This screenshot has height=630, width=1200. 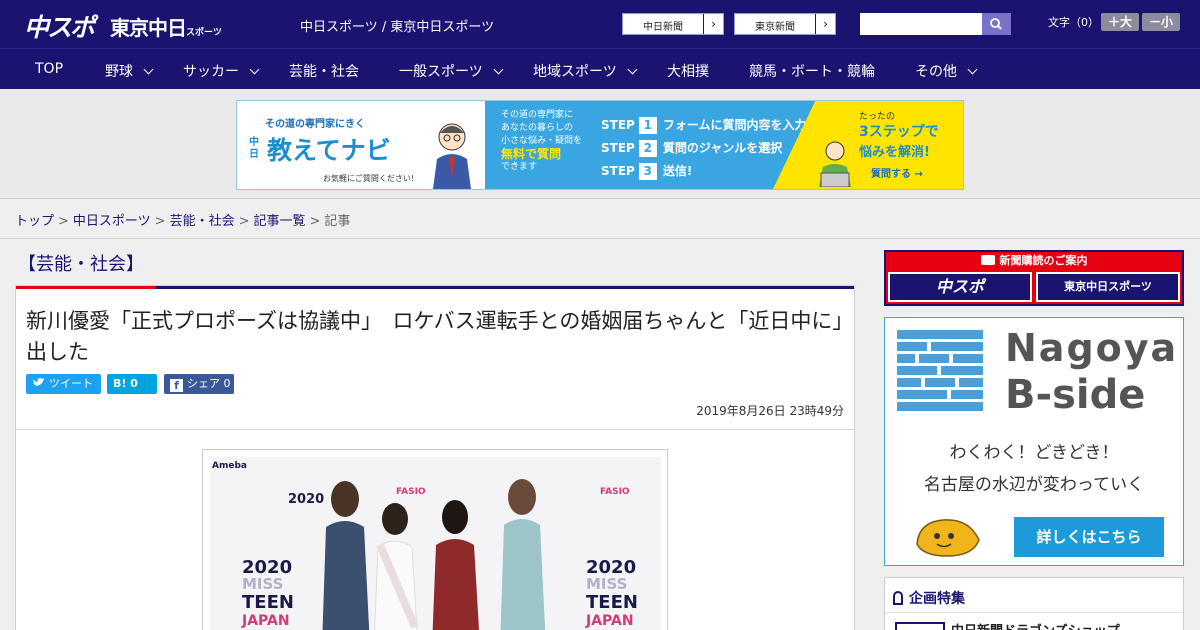 I want to click on article-date: 2019年8月26日 23時49分, so click(x=770, y=411).